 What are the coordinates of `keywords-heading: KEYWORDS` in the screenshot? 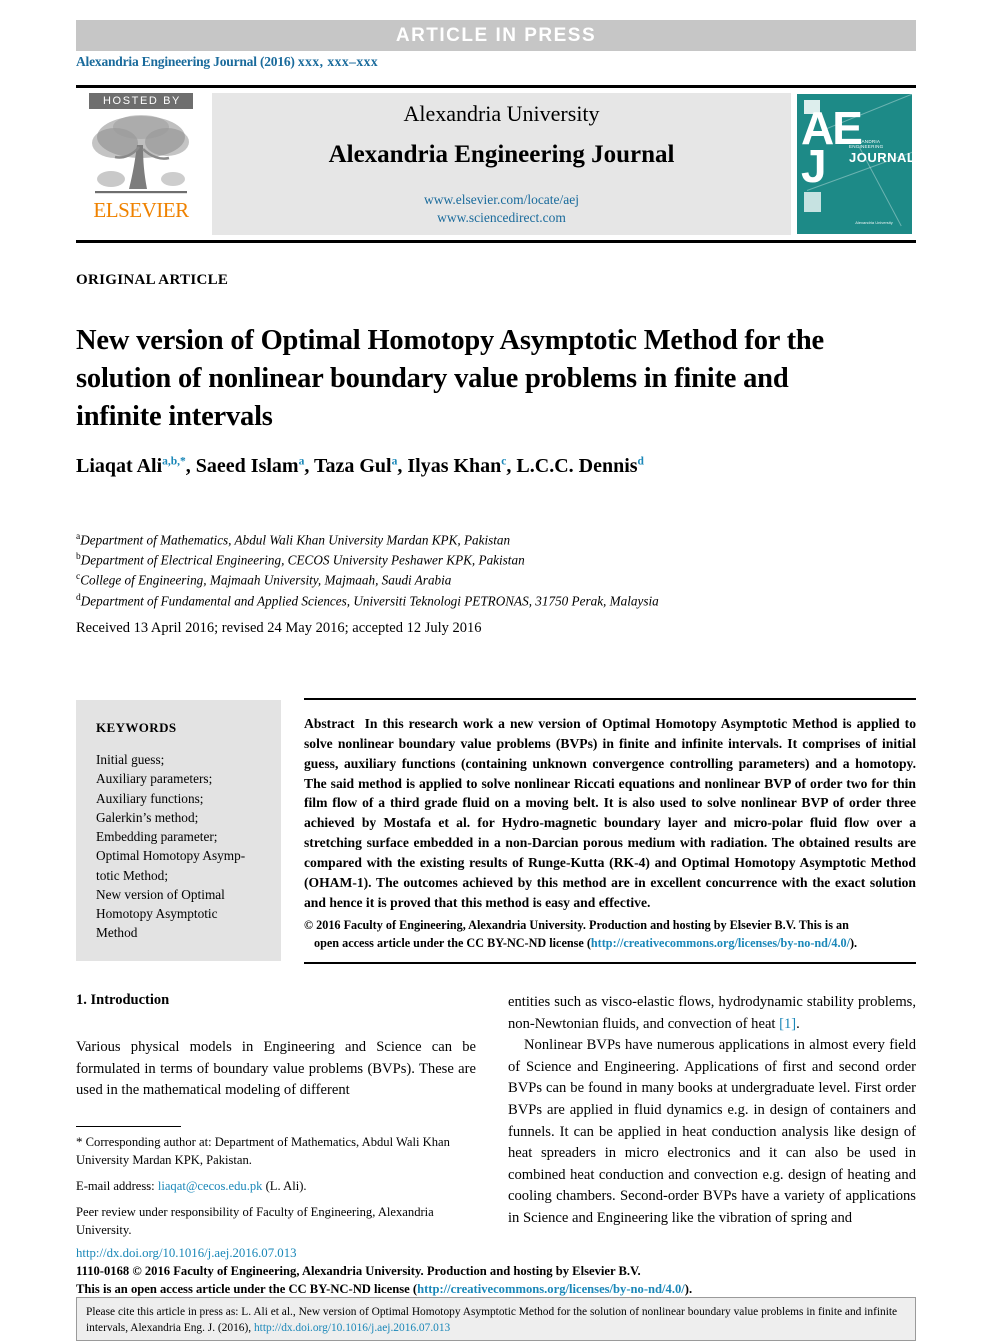 It's located at (136, 727).